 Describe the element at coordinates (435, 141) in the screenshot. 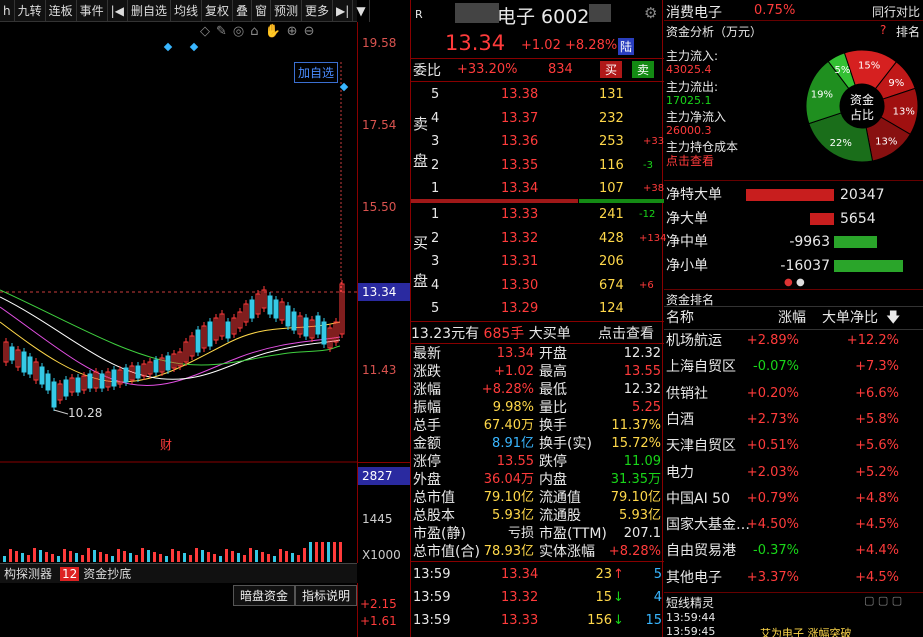

I see `ask-level: 3` at that location.